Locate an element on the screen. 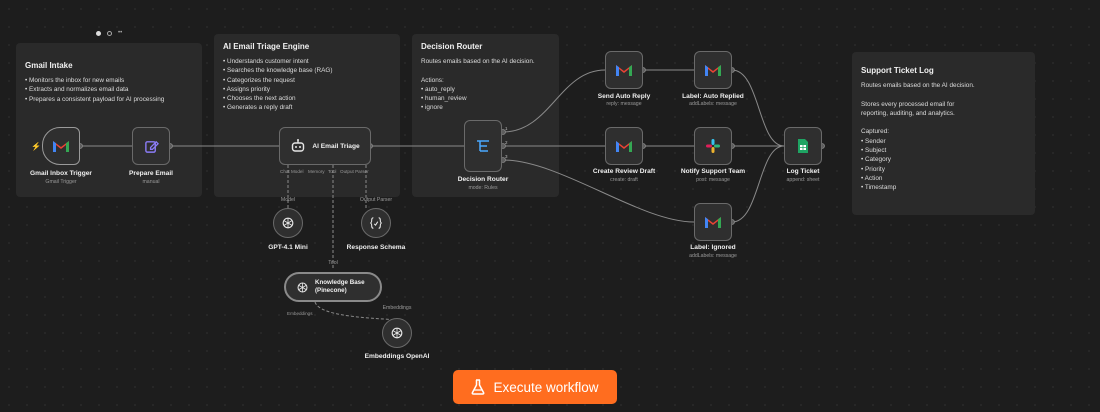  braces-icon is located at coordinates (376, 223).